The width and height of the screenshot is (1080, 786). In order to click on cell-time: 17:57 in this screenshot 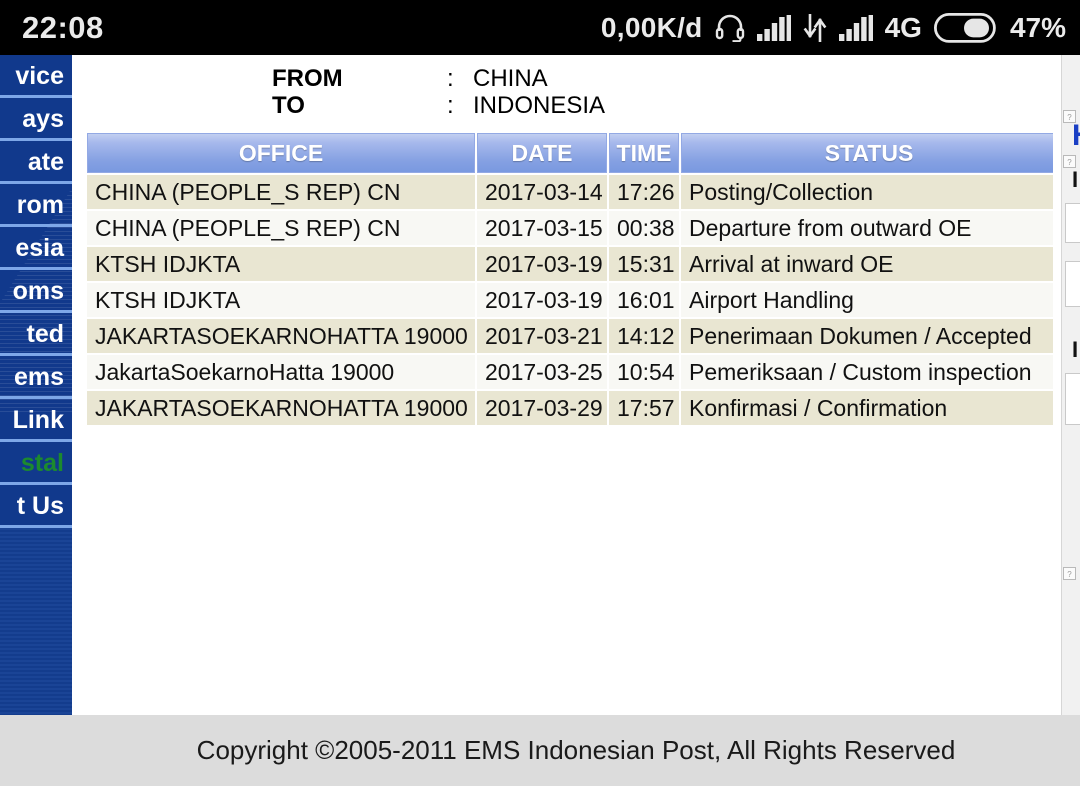, I will do `click(644, 408)`.